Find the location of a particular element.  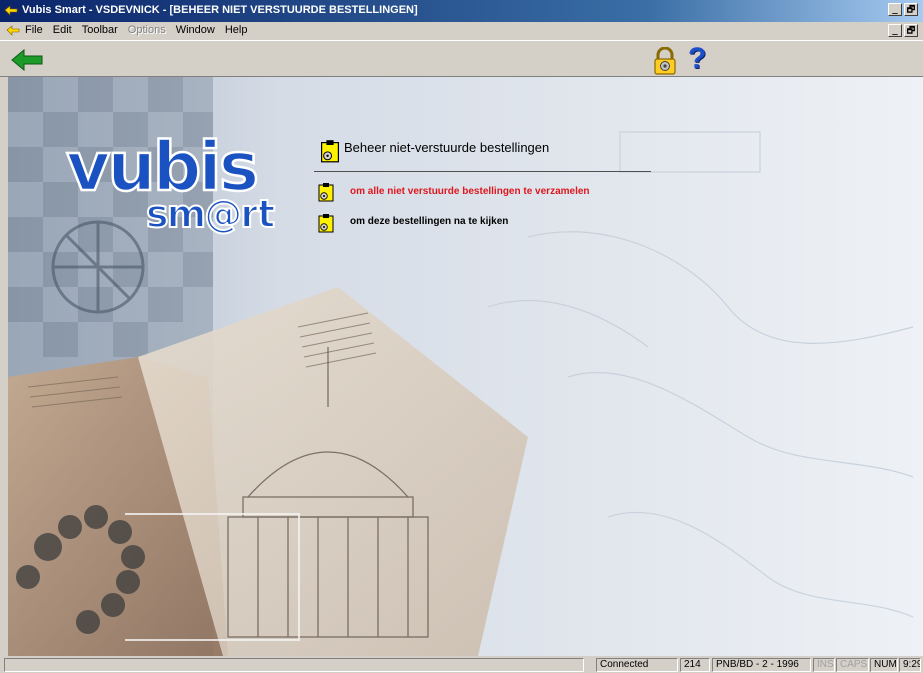

document-icon is located at coordinates (13, 30).